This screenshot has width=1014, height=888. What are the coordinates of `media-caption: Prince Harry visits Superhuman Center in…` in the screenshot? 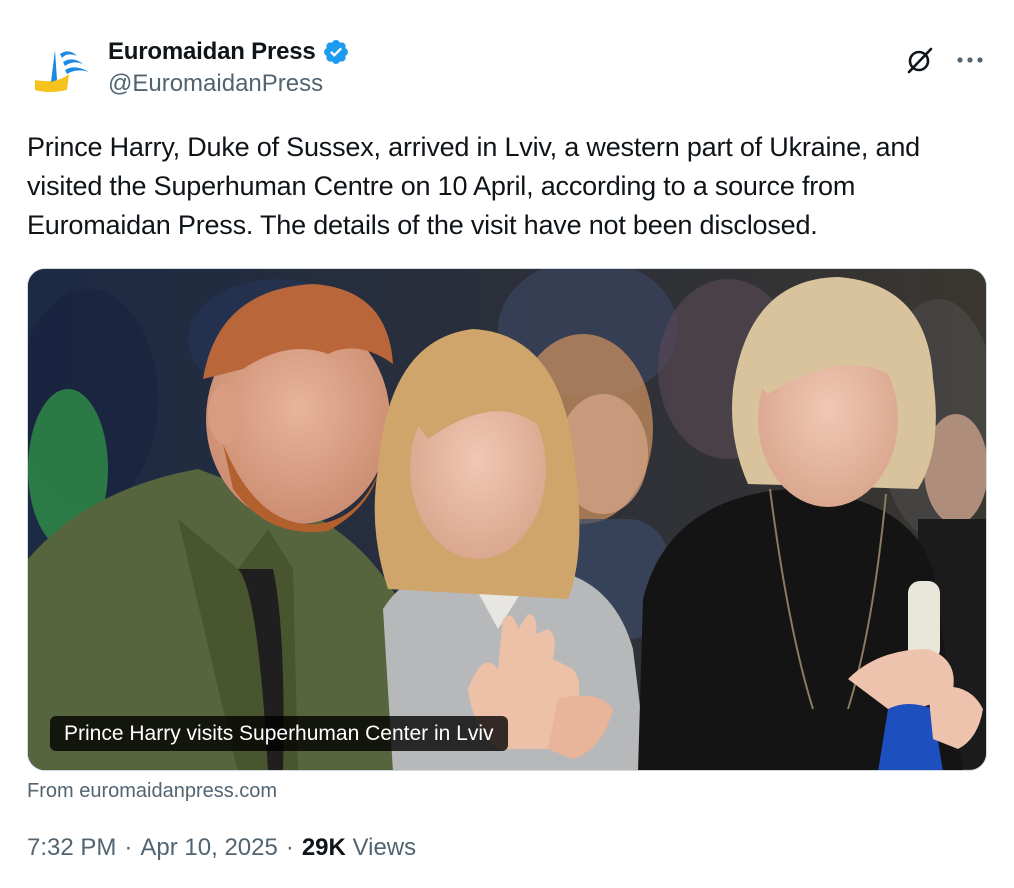 It's located at (279, 733).